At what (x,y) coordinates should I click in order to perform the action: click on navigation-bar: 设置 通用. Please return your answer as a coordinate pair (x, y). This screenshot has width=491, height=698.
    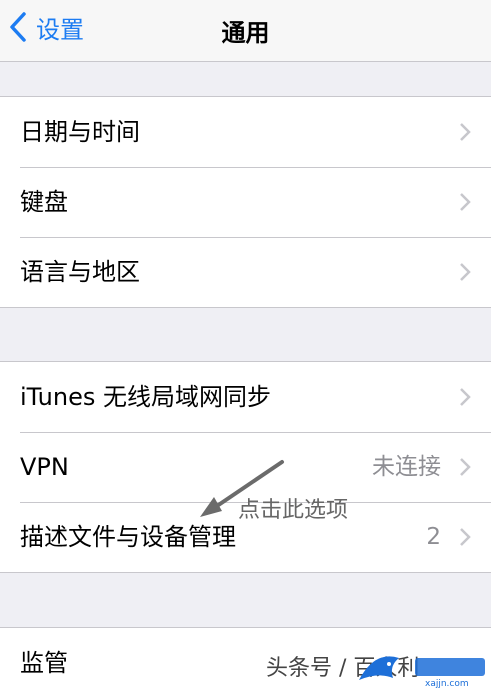
    Looking at the image, I should click on (245, 31).